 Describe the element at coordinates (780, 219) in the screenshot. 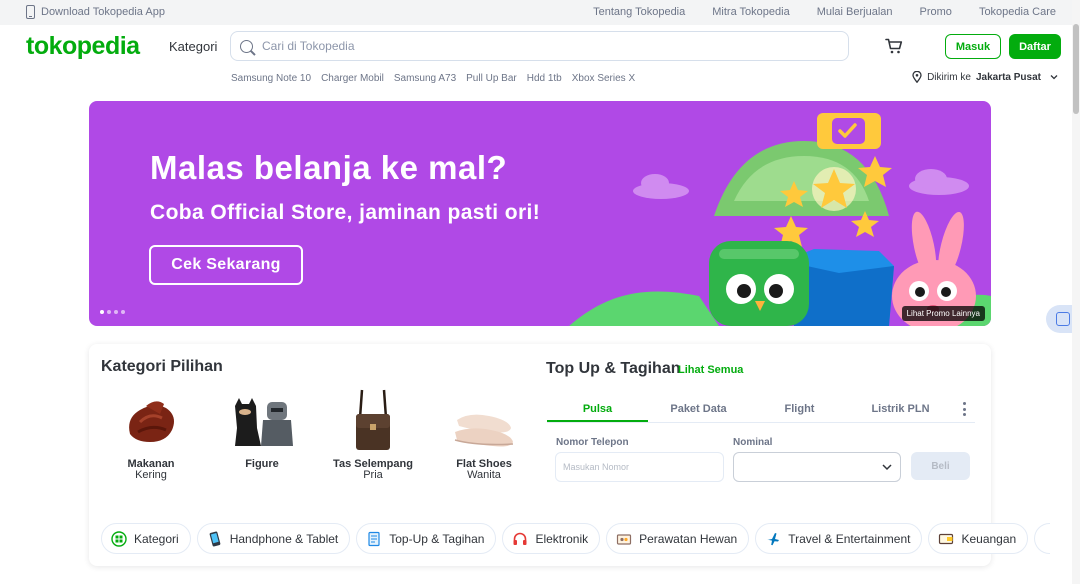

I see `banner-illustration` at that location.